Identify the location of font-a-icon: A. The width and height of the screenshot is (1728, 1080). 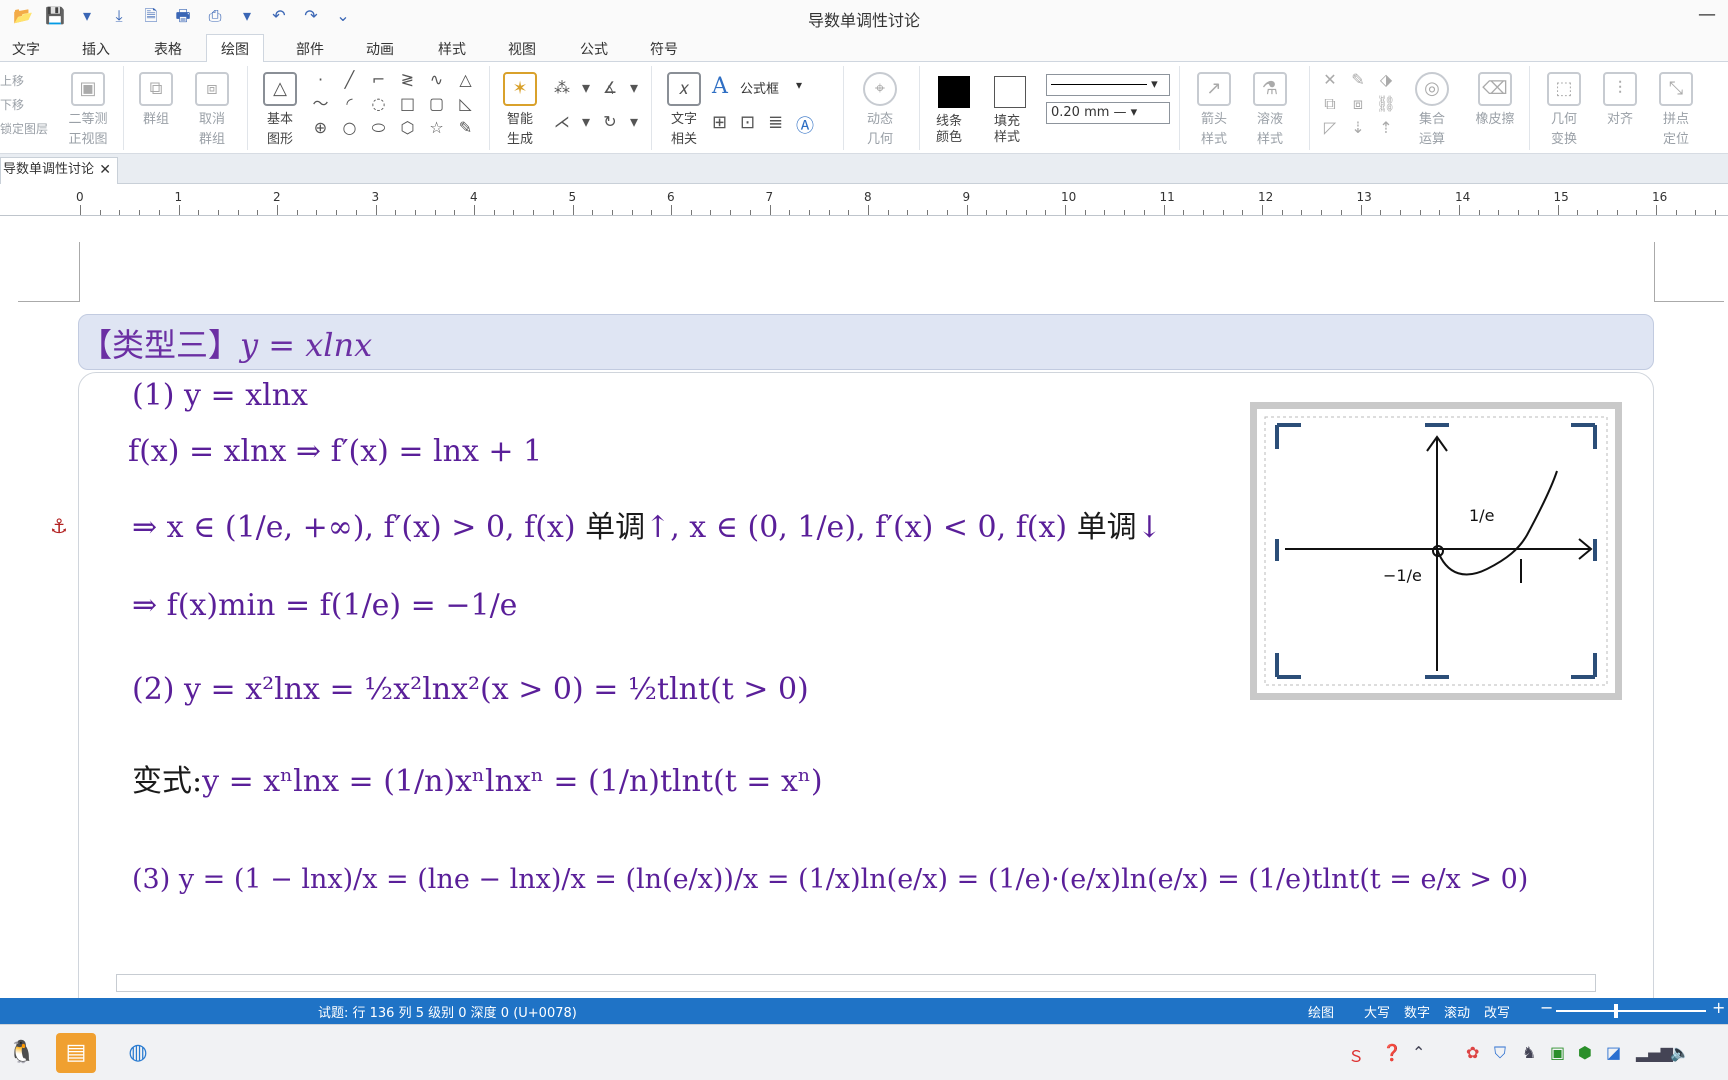
(720, 86).